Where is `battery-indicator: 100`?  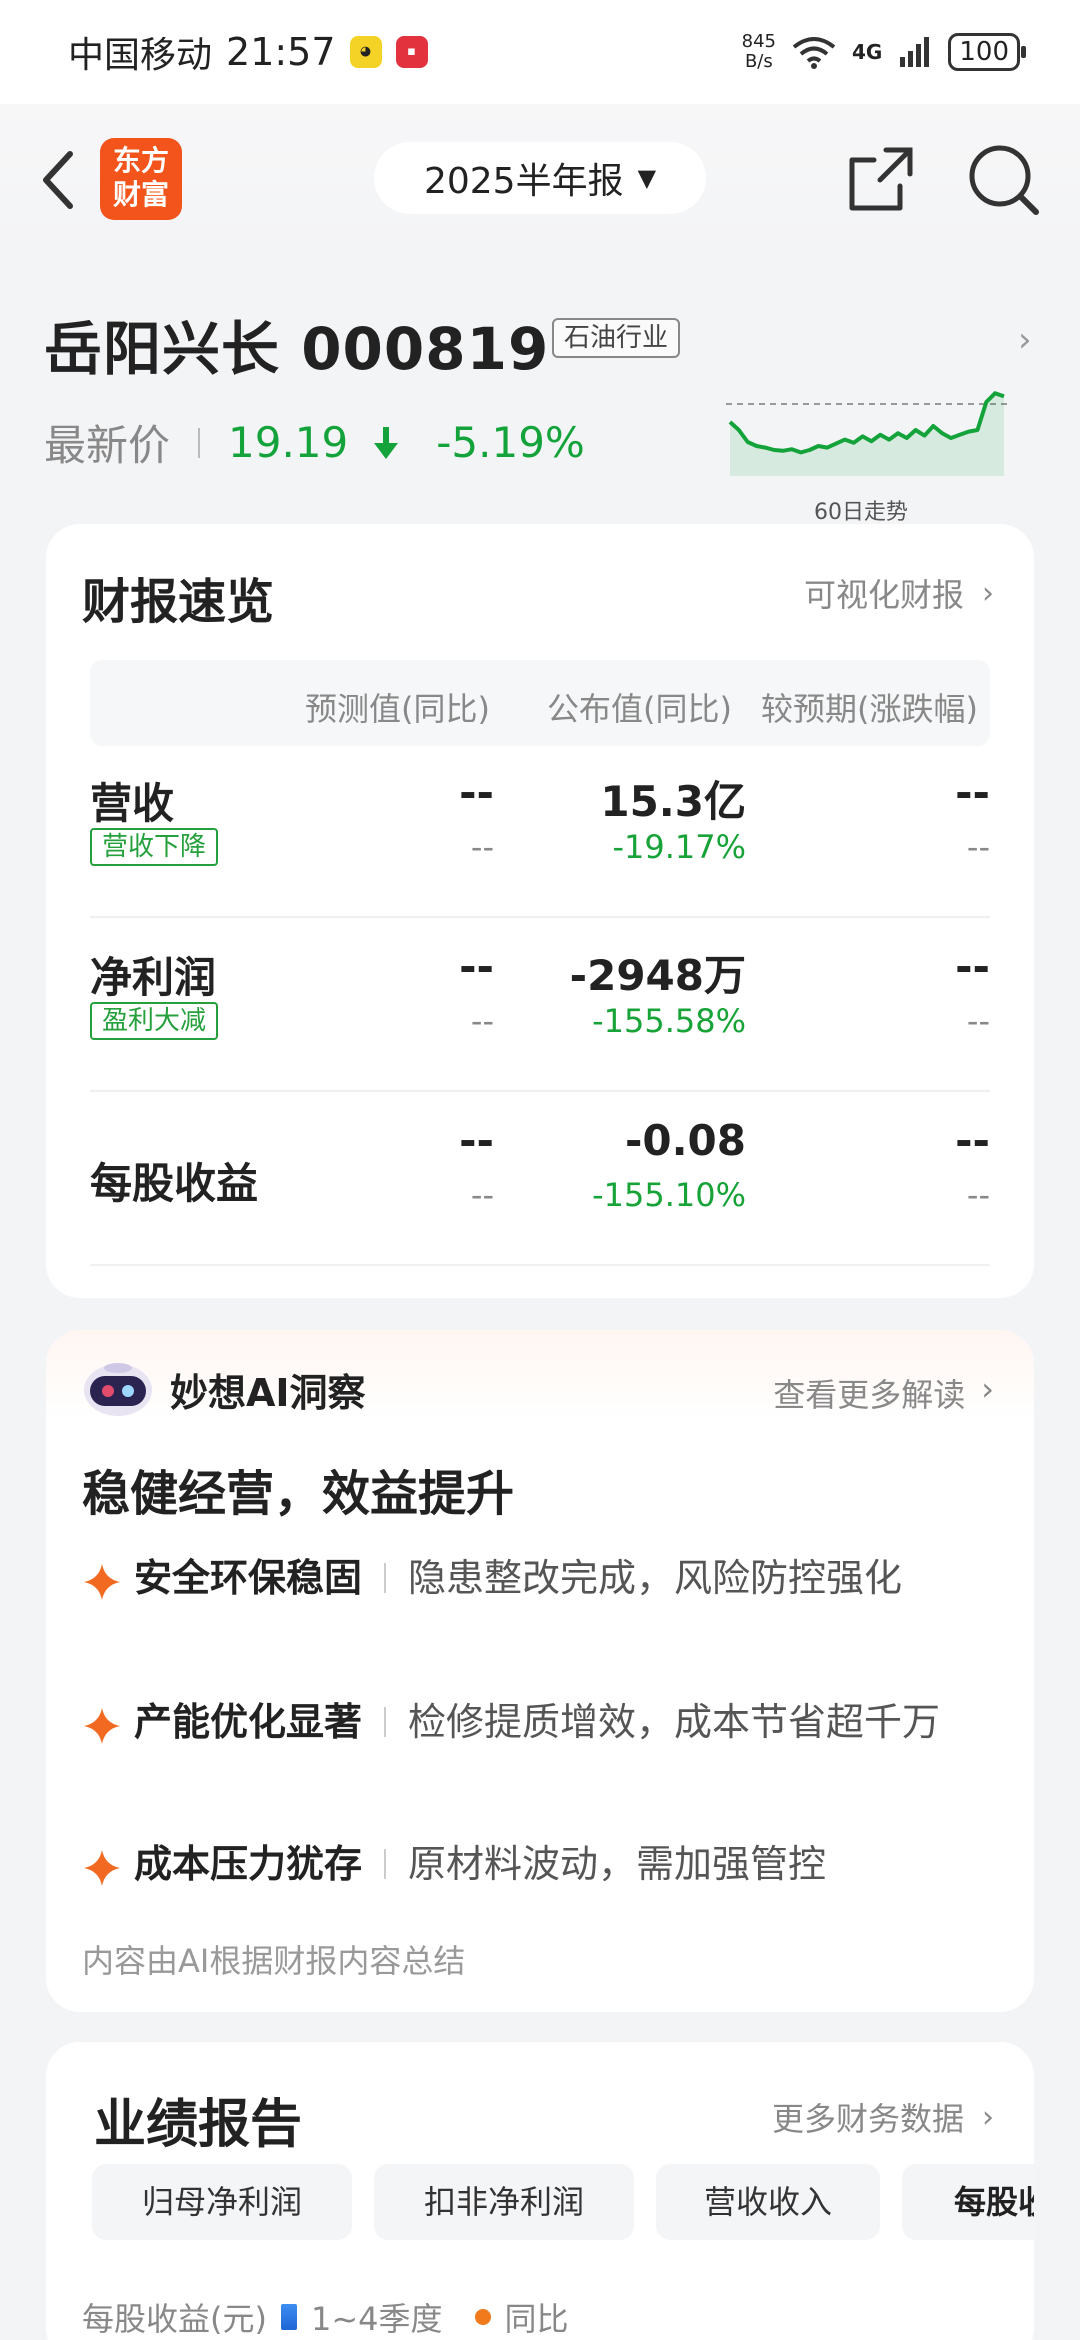
battery-indicator: 100 is located at coordinates (987, 52).